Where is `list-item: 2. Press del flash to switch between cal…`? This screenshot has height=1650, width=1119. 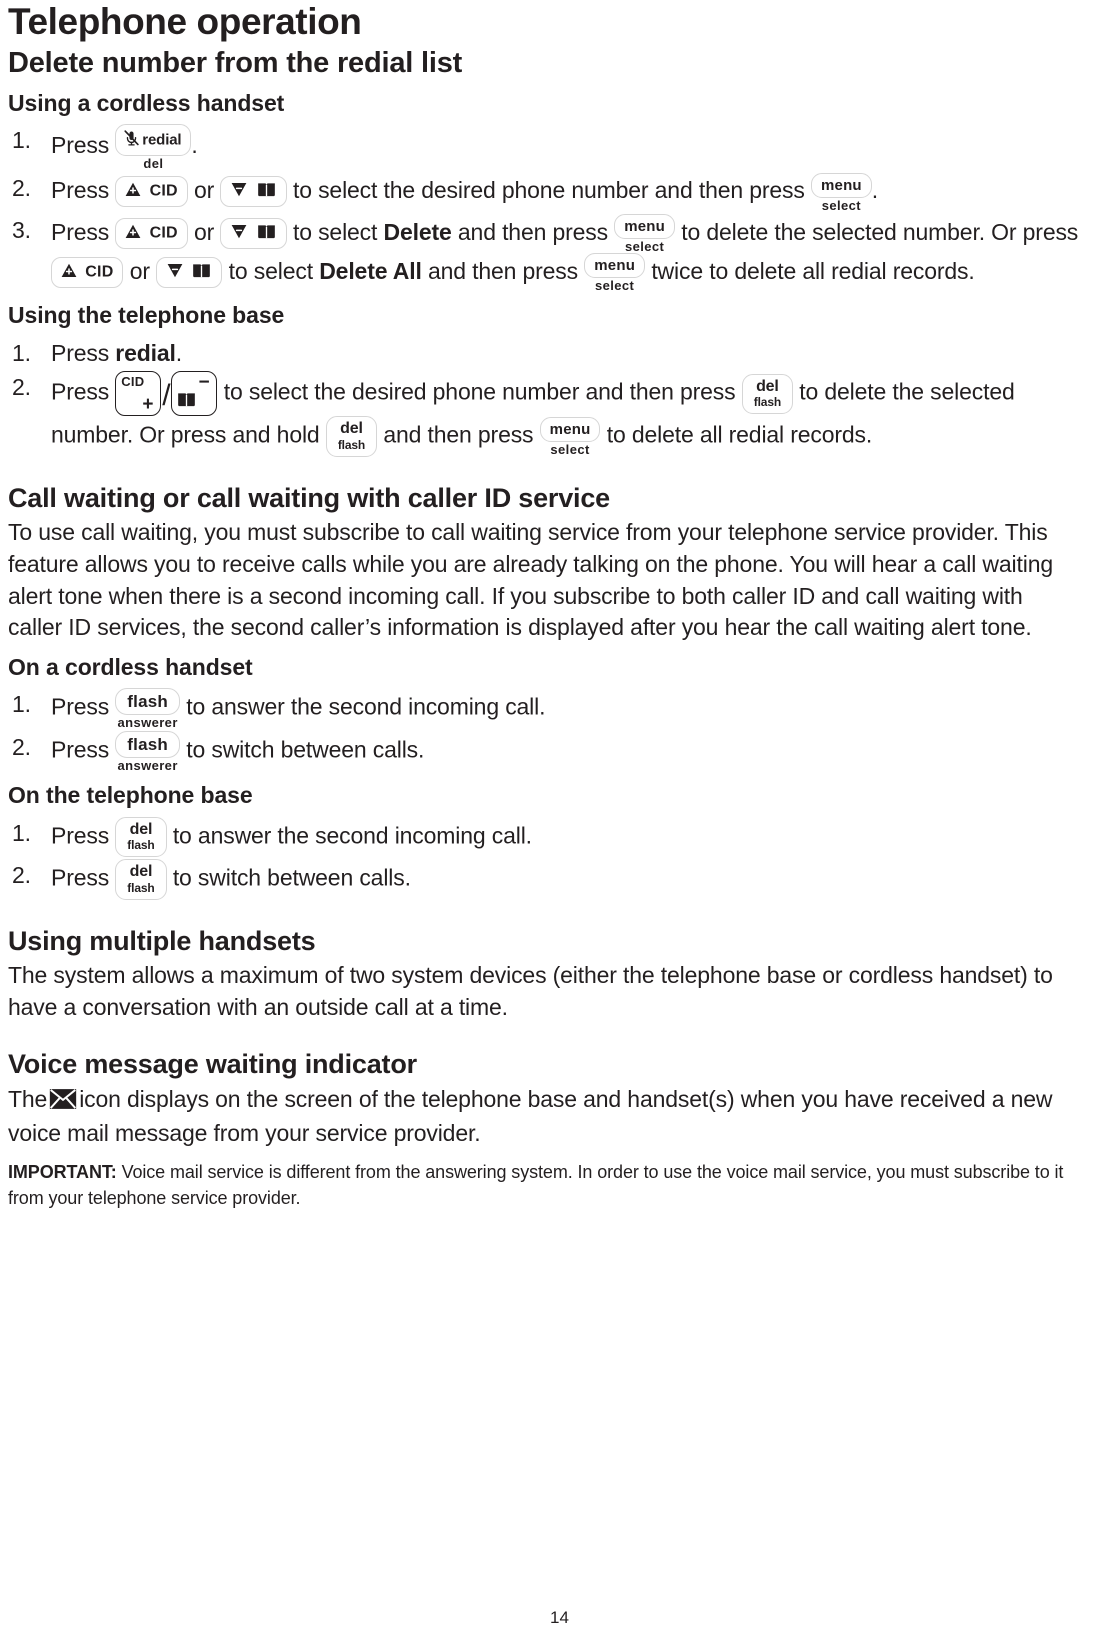
list-item: 2. Press del flash to switch between cal… is located at coordinates (544, 879).